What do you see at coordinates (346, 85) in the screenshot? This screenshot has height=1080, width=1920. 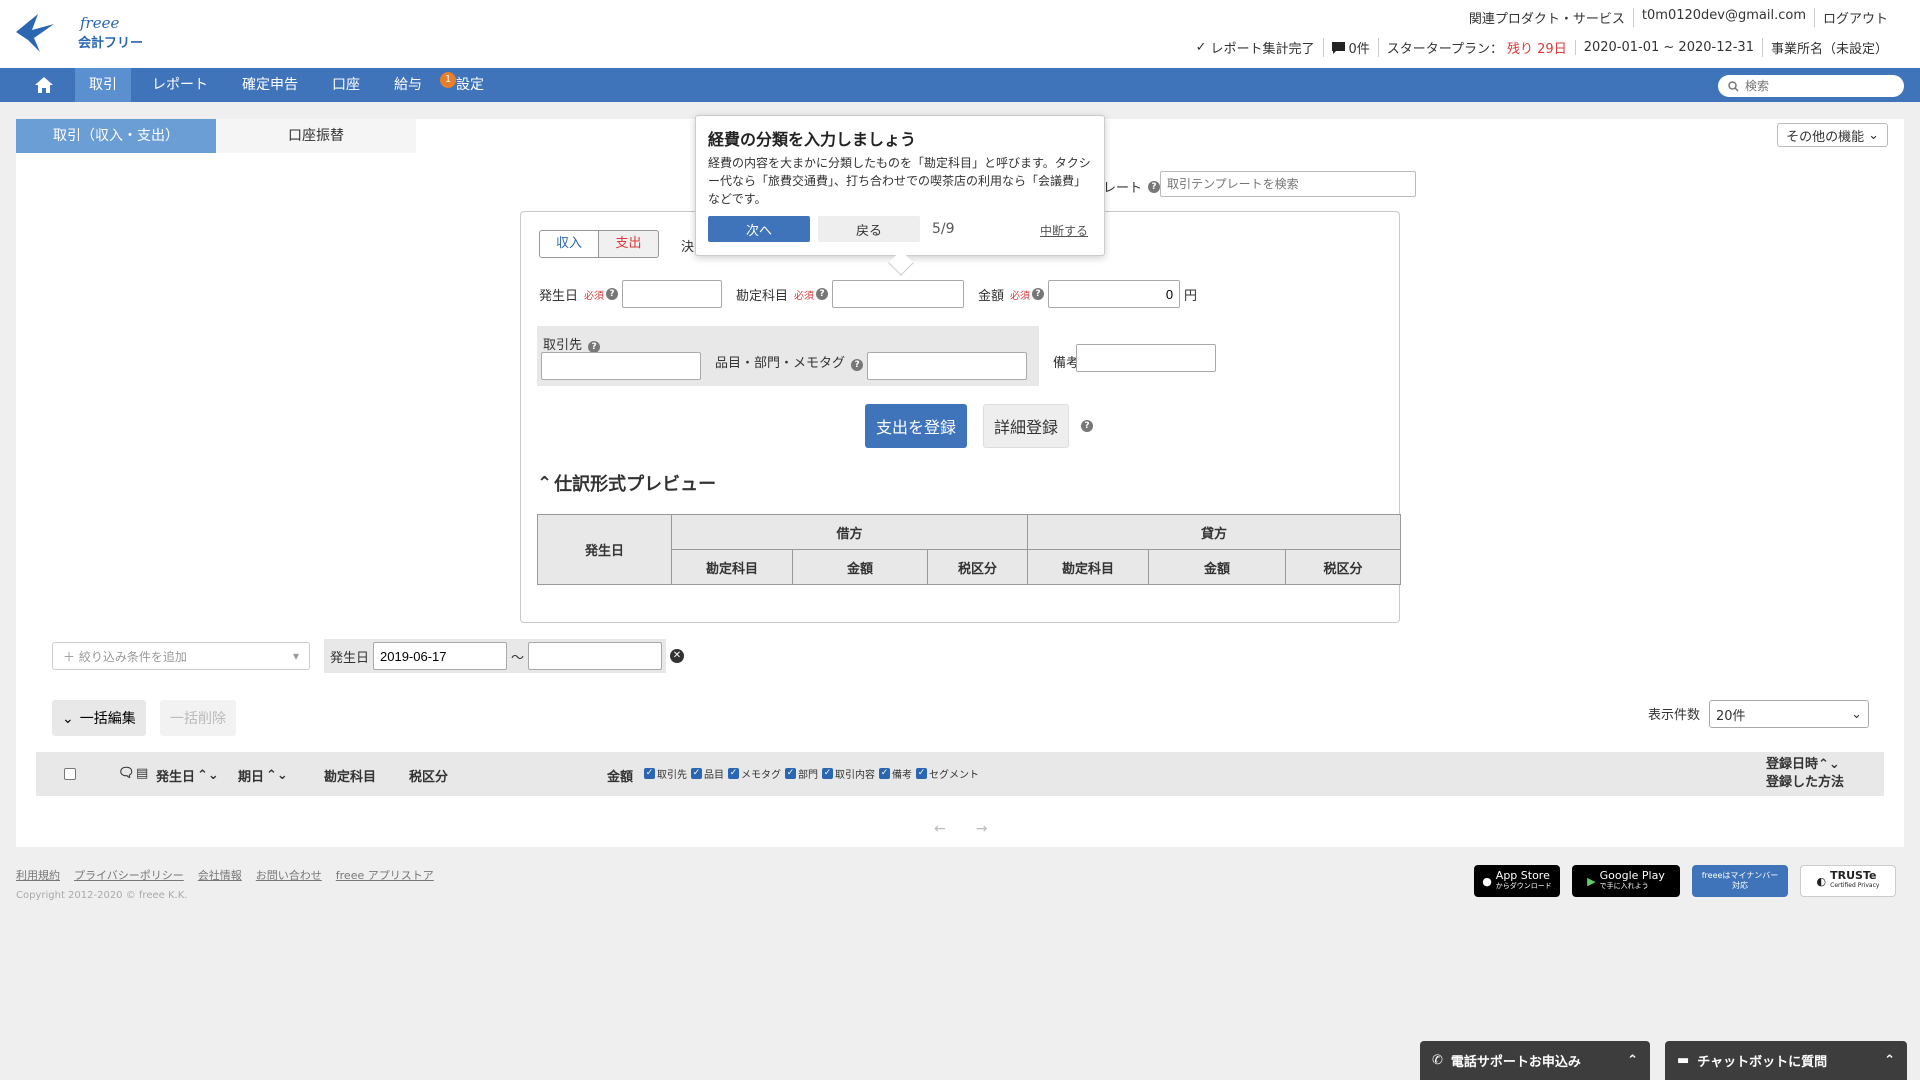 I see `nav-accounts: 口座` at bounding box center [346, 85].